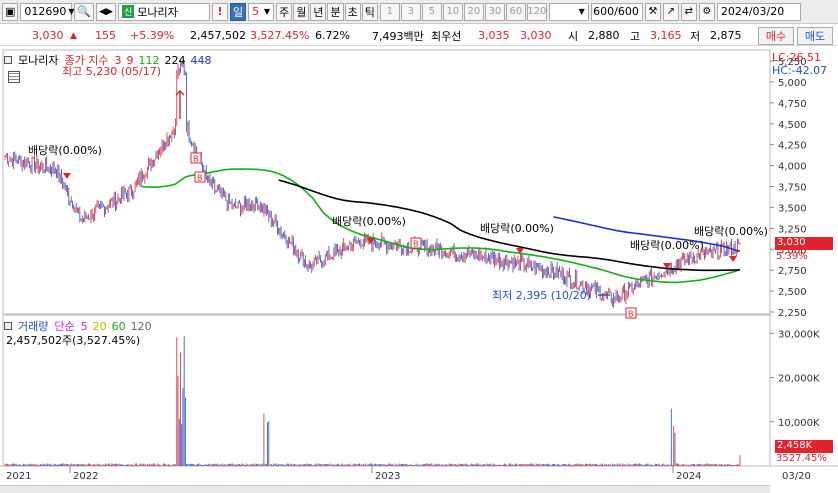 The width and height of the screenshot is (838, 493). Describe the element at coordinates (128, 11) in the screenshot. I see `credit-badge: 신` at that location.